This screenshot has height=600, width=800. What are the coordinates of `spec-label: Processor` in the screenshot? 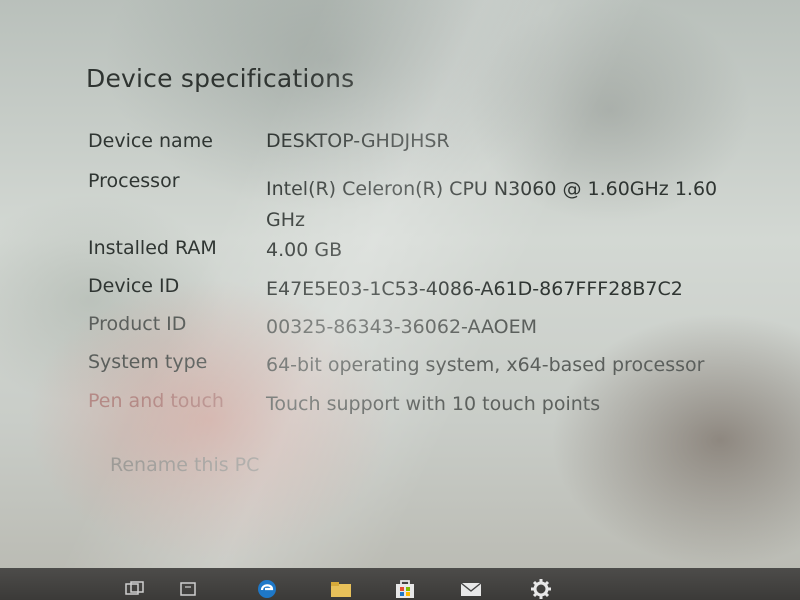 It's located at (134, 181).